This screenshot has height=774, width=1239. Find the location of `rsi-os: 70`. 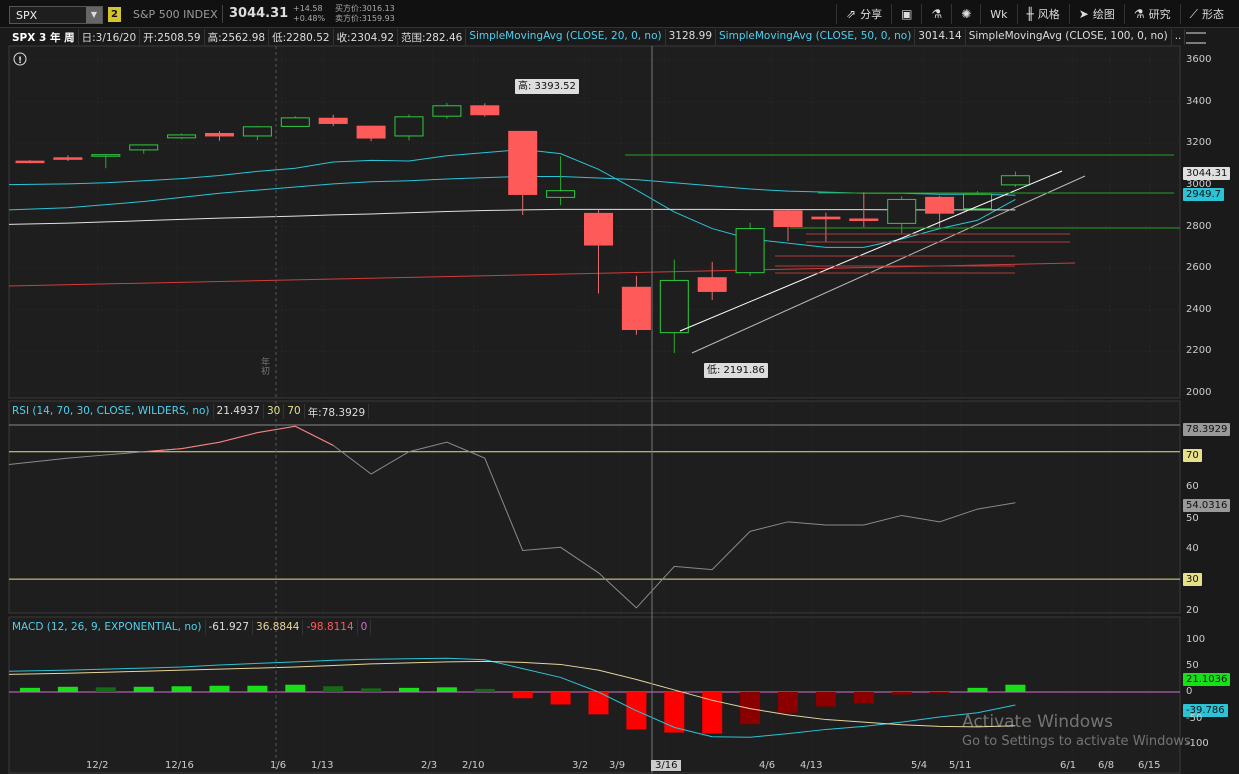

rsi-os: 70 is located at coordinates (294, 411).